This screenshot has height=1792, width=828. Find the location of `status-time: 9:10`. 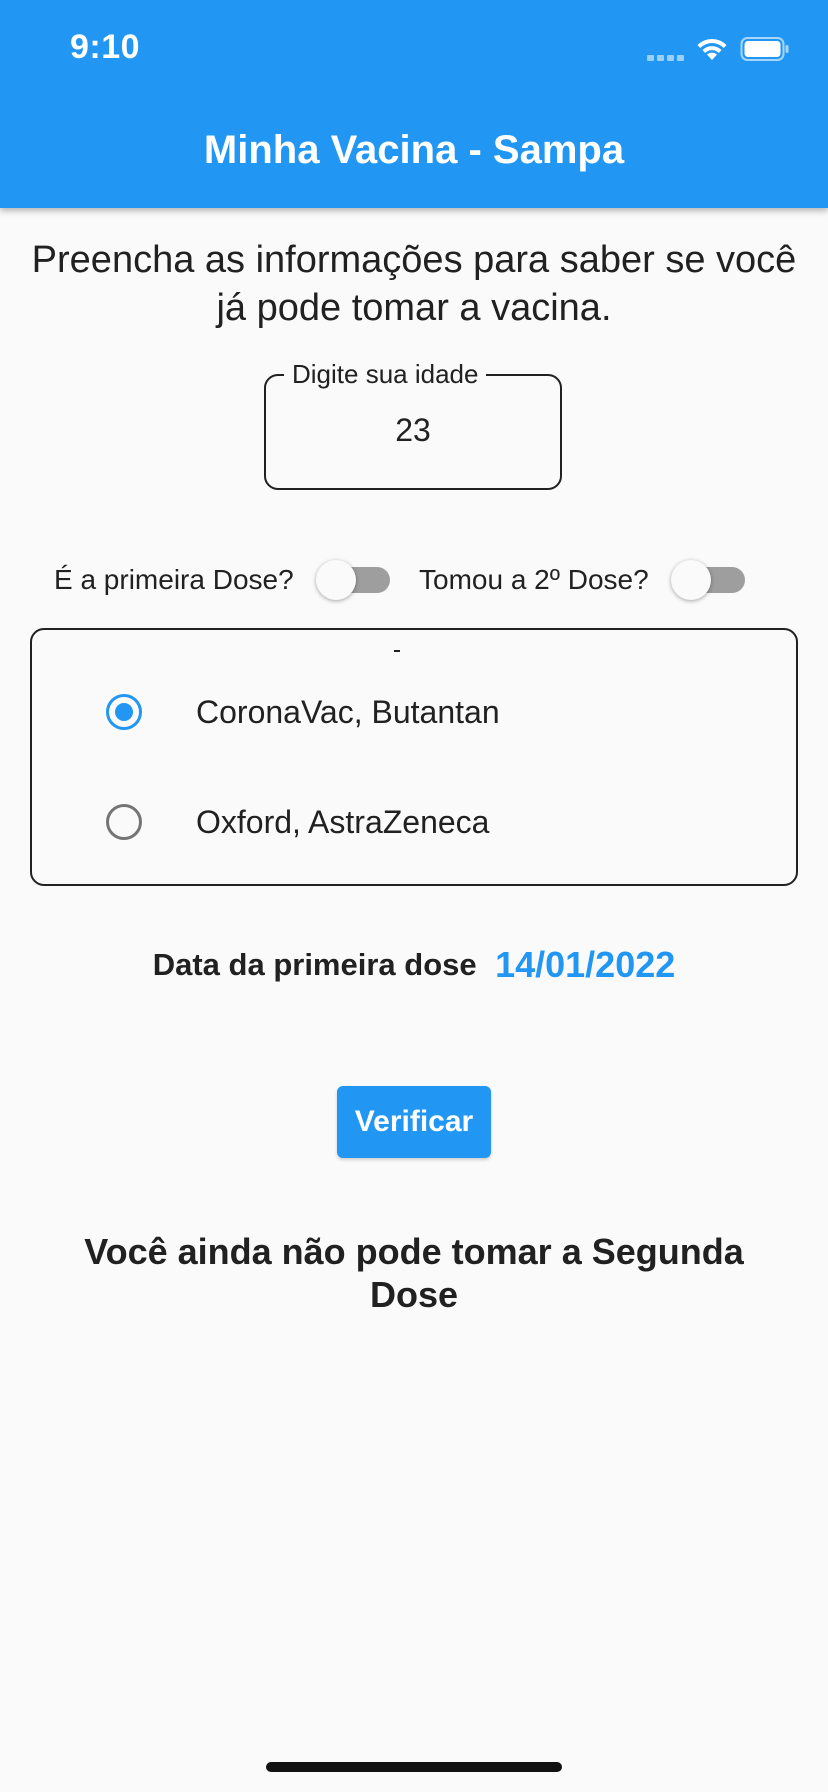

status-time: 9:10 is located at coordinates (105, 47).